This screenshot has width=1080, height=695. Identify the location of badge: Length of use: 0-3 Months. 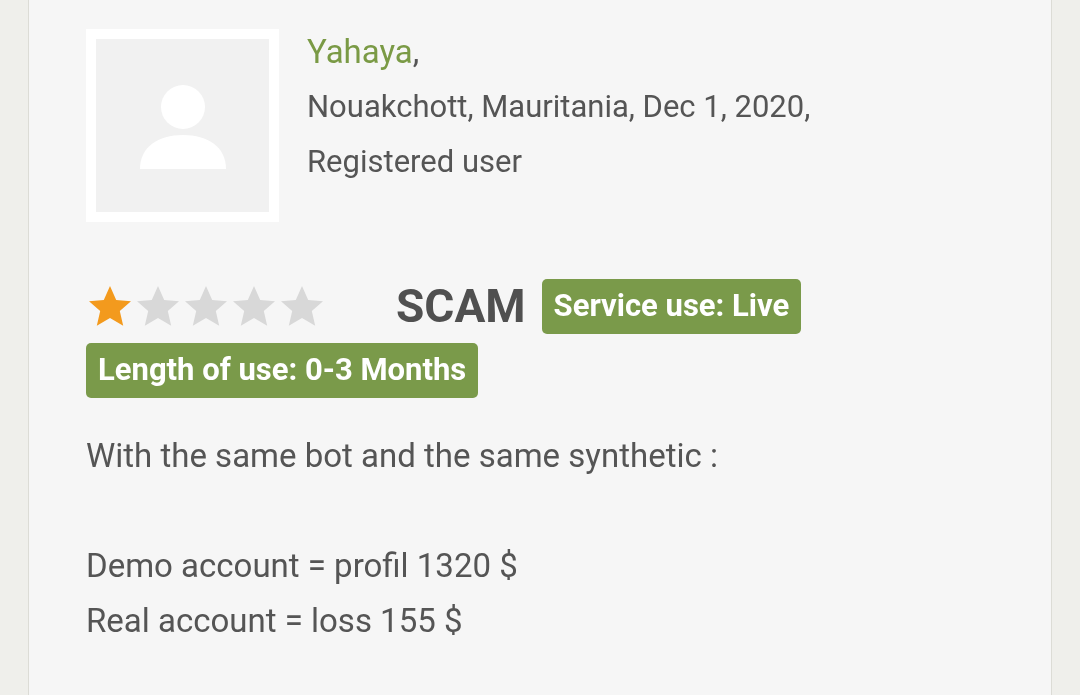
(282, 370).